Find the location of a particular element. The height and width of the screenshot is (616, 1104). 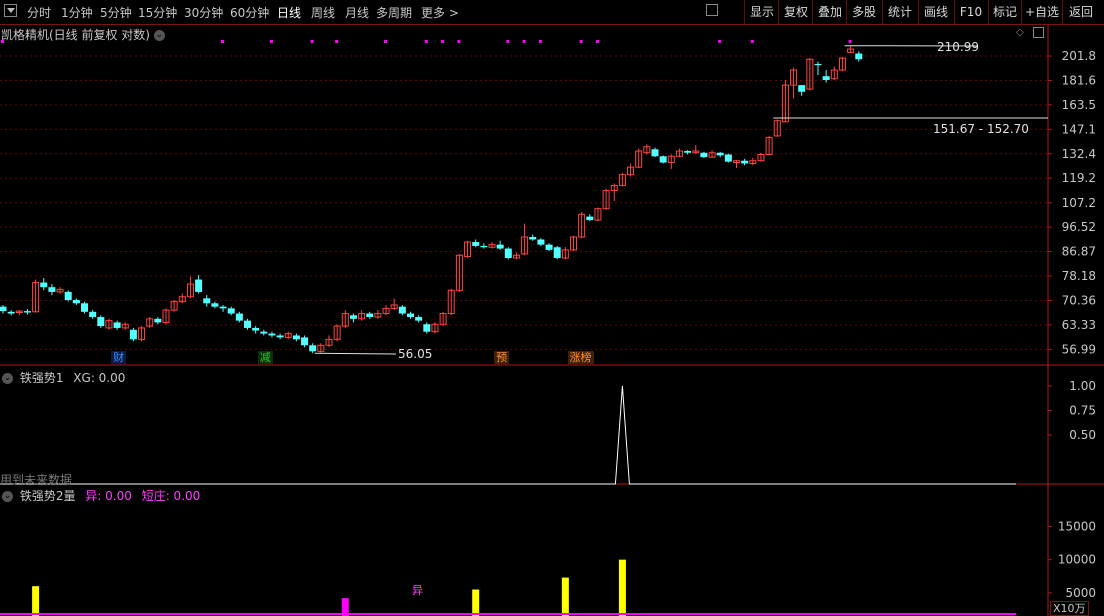

y-tick-label: 0.50 is located at coordinates (1082, 435).